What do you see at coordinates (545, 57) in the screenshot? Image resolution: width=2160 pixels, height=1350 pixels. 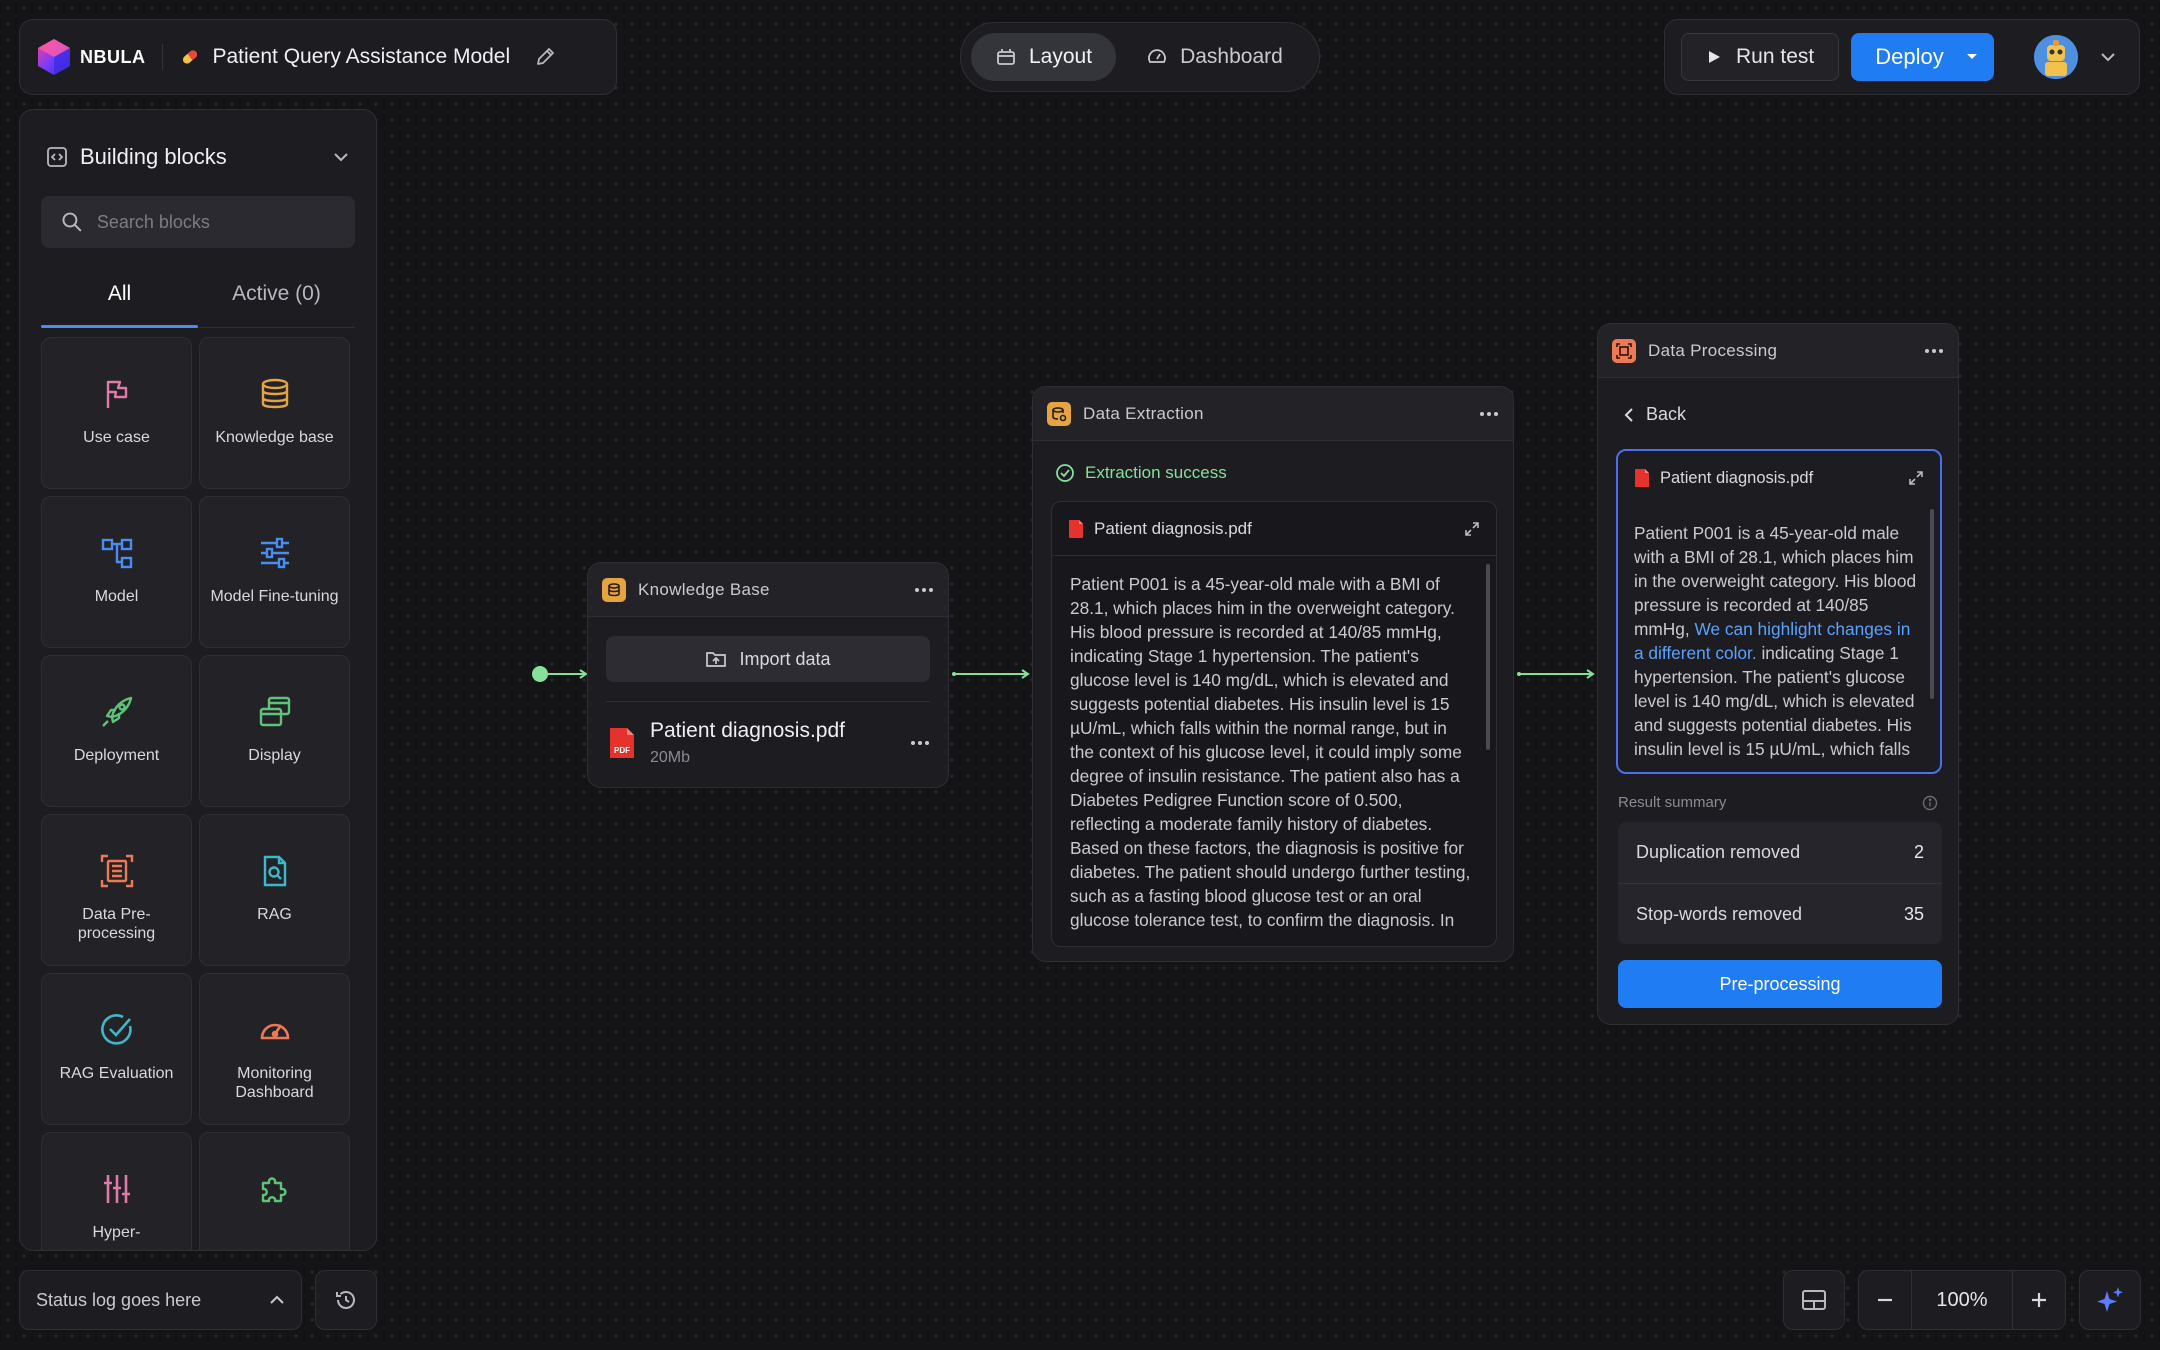 I see `edit-title-button` at bounding box center [545, 57].